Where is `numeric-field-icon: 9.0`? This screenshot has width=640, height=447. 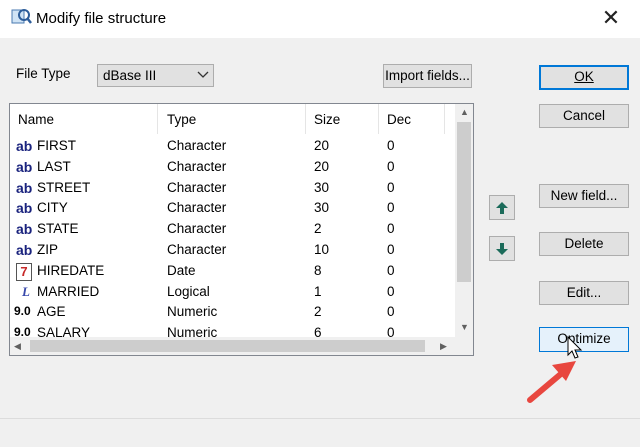
numeric-field-icon: 9.0 is located at coordinates (22, 311).